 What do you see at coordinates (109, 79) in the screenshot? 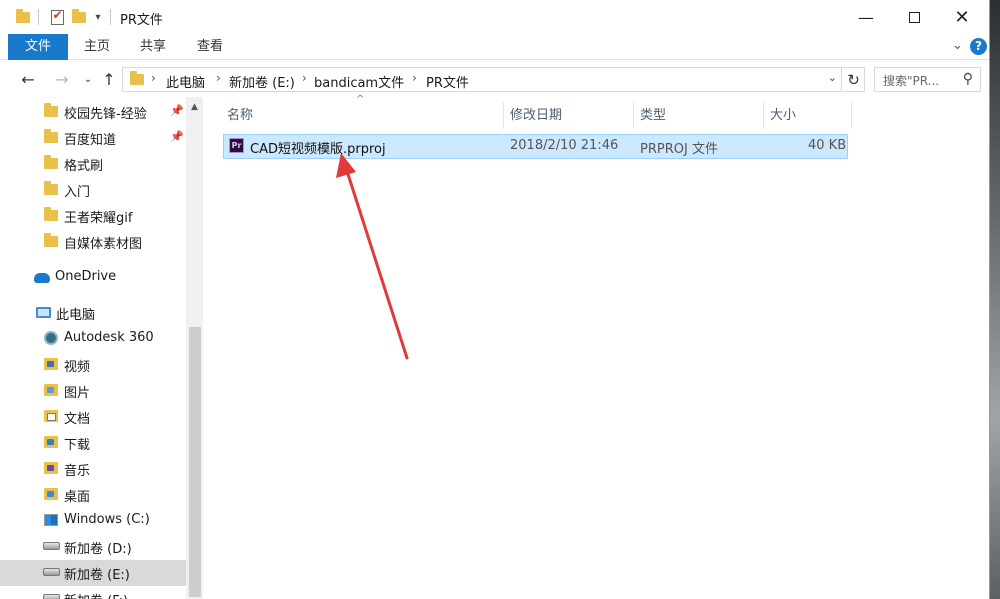
I see `up-button: ↑` at bounding box center [109, 79].